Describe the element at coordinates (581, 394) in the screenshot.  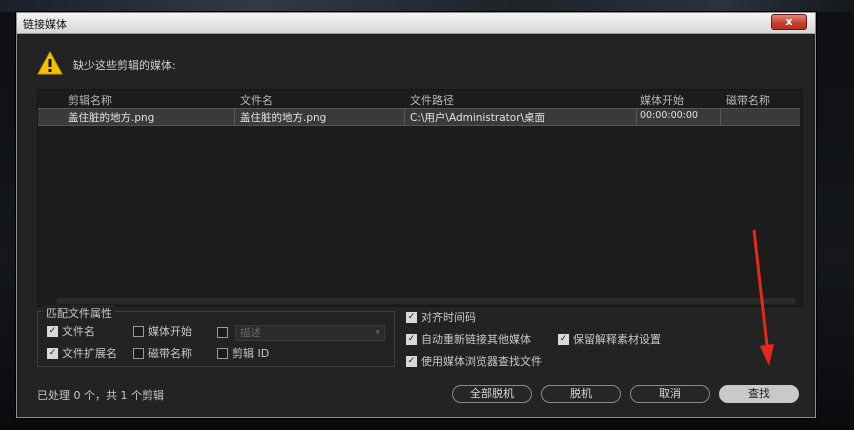
I see `offline-button: 脱机` at that location.